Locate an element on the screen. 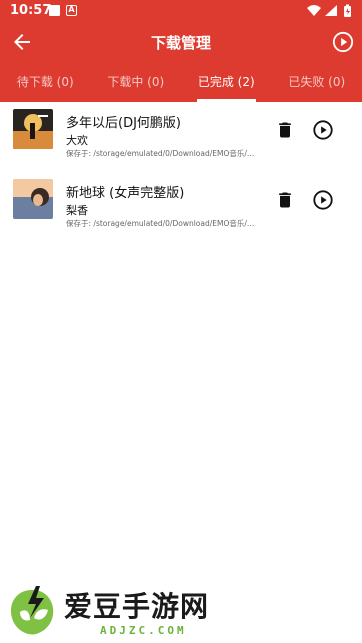 The width and height of the screenshot is (362, 643). tab-bar: 待下载 (0) 下载中 (0) 已完成 (2) 已失败 (0) is located at coordinates (181, 82).